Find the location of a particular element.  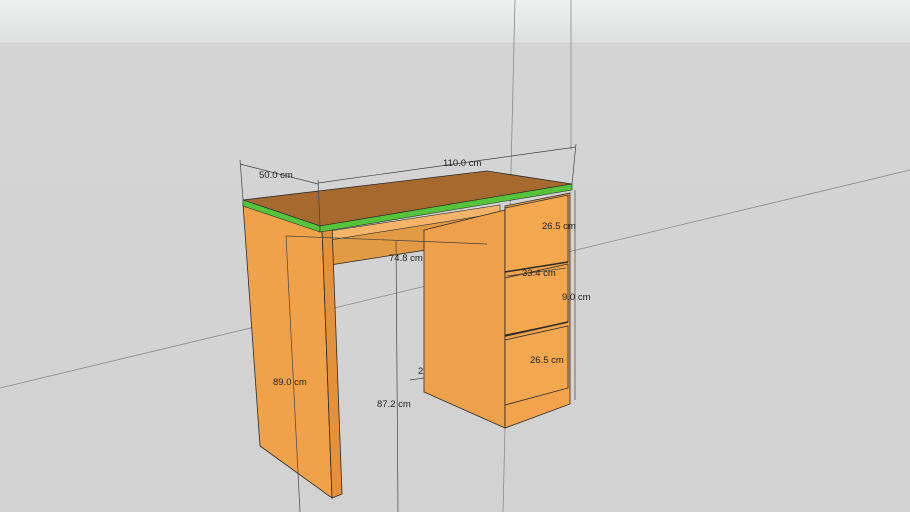

dim-knee-height-line is located at coordinates (397, 375).